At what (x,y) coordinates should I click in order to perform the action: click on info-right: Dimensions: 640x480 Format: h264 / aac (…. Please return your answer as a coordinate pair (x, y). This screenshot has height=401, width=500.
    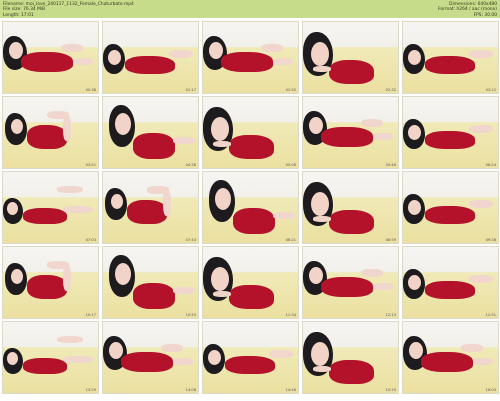
    Looking at the image, I should click on (467, 10).